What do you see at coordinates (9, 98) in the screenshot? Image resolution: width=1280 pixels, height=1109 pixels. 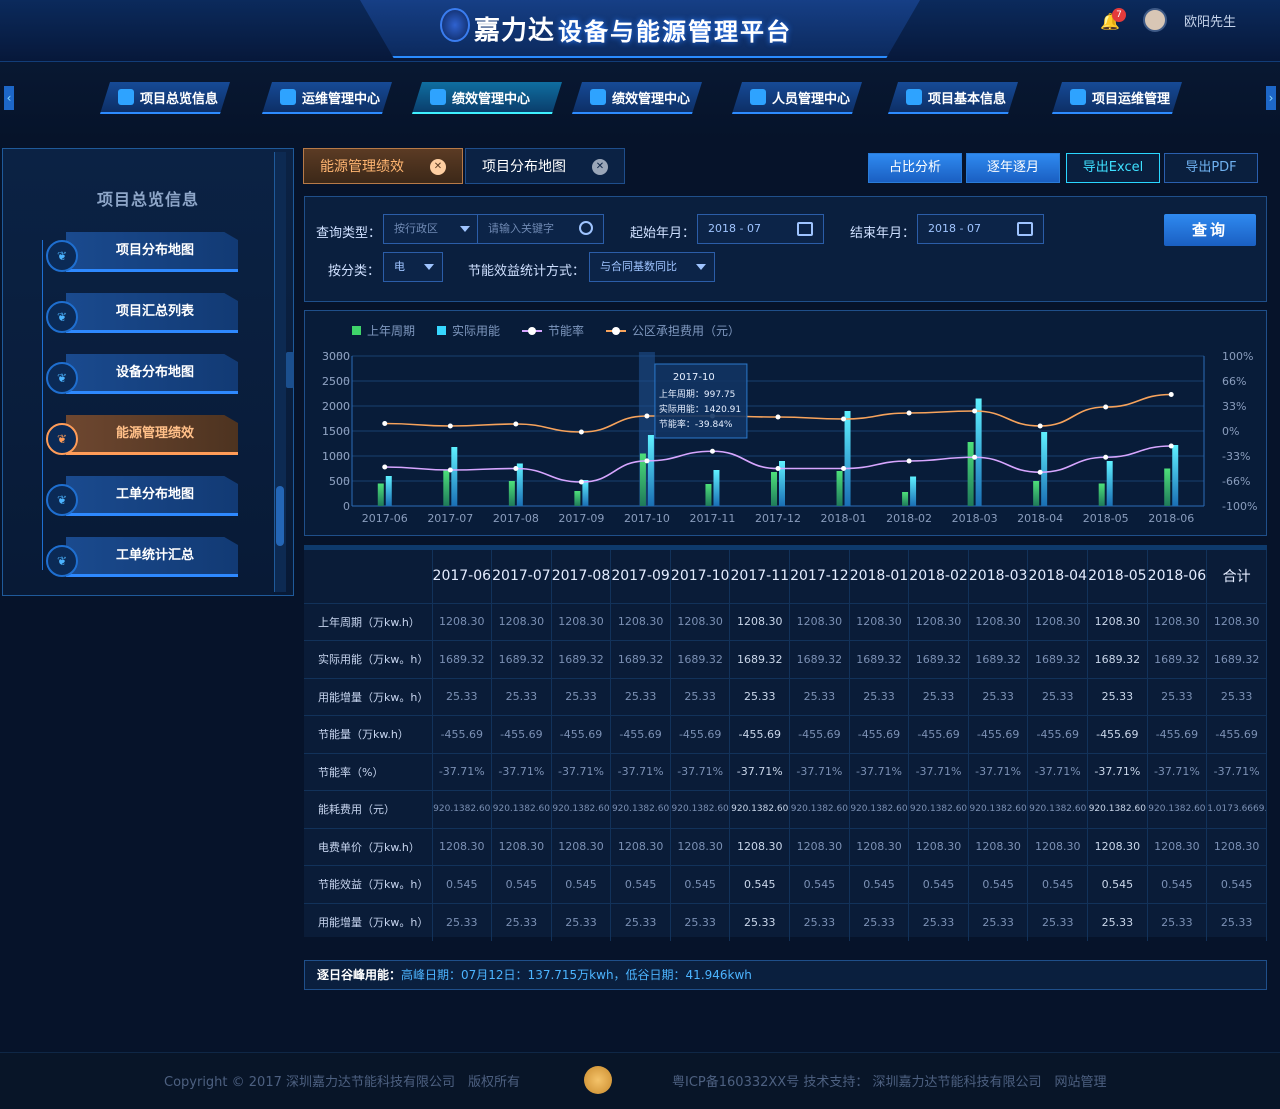 I see `nav-prev-arrow-icon: ‹` at bounding box center [9, 98].